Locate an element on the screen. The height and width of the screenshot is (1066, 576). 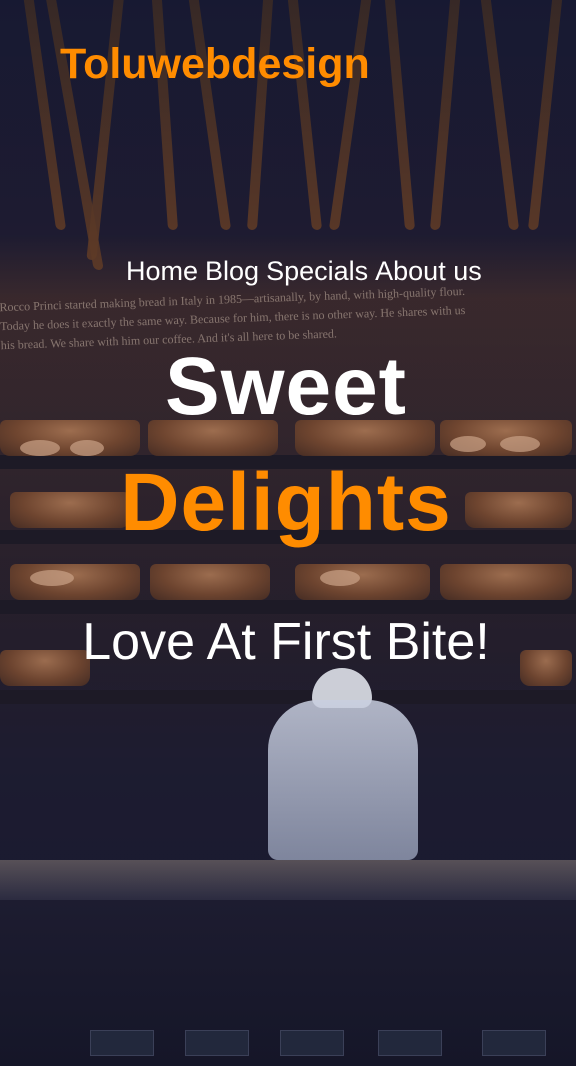
hero-title-line1: Sweet is located at coordinates (286, 386).